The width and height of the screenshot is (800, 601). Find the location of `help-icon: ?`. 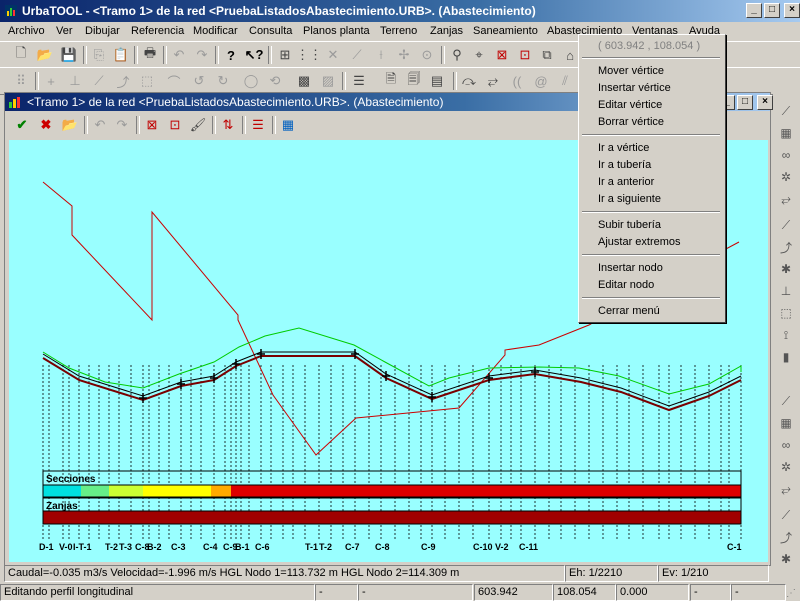

help-icon: ? is located at coordinates (231, 55).